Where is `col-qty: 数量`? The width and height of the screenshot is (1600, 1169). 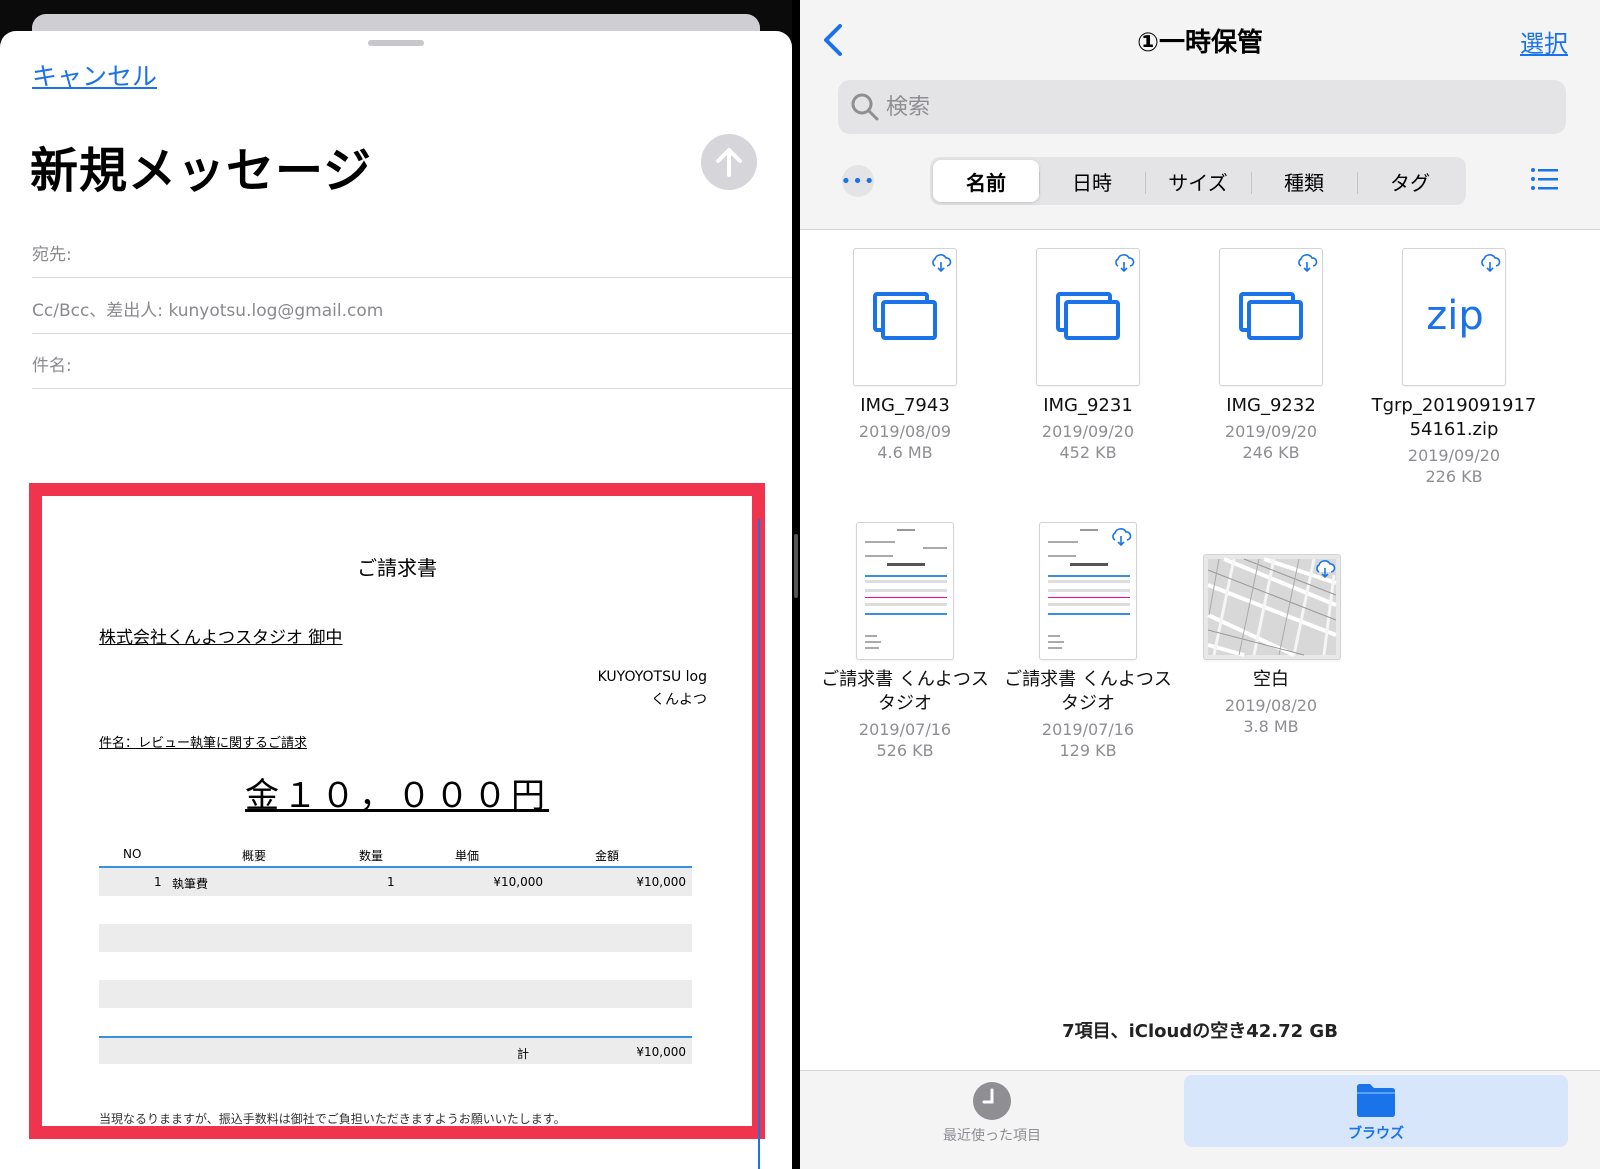
col-qty: 数量 is located at coordinates (371, 856).